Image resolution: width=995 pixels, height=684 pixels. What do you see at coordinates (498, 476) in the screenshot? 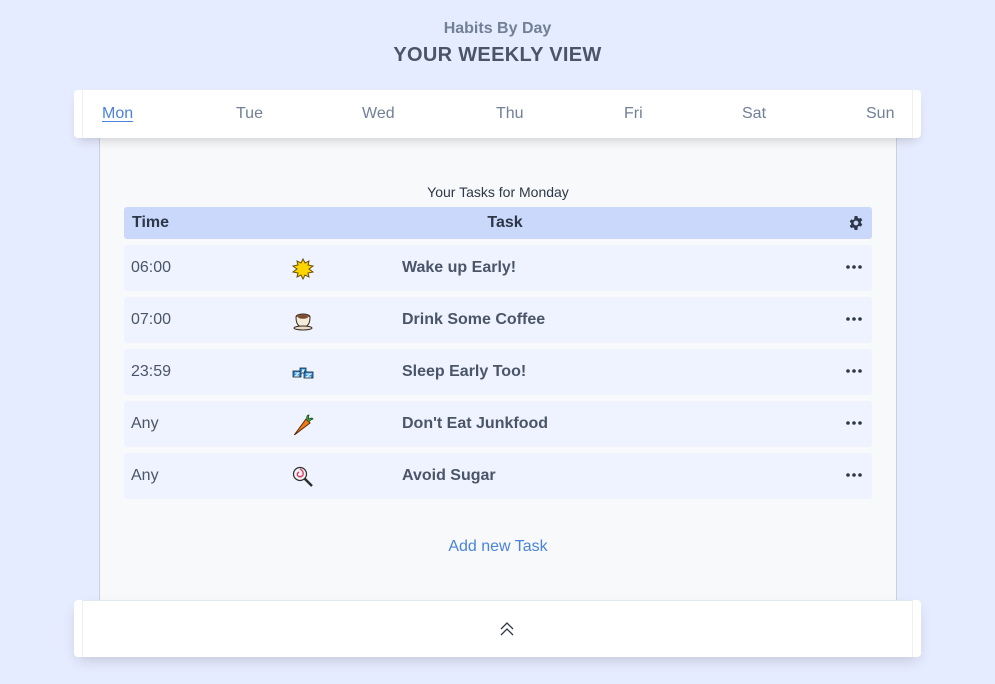
I see `table-row: Any Avoid Sugar` at bounding box center [498, 476].